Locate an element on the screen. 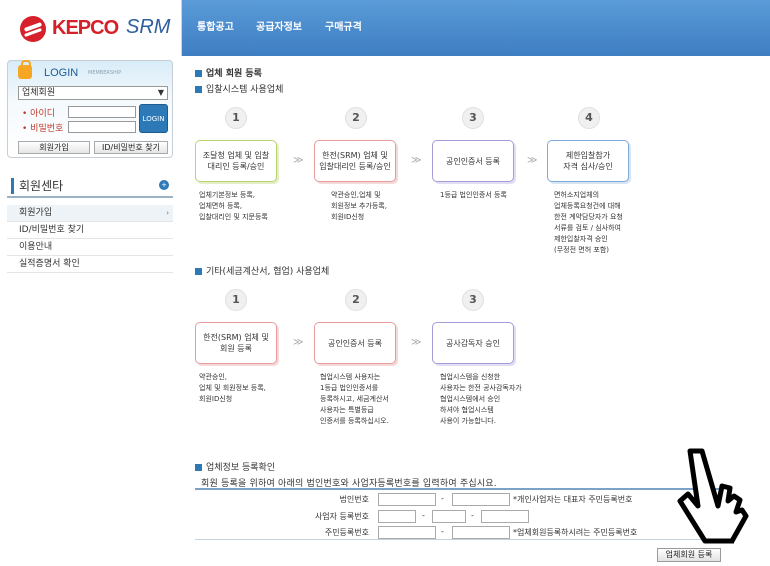  section-other-title: 기타(세금계산서, 협업) 사용업체 is located at coordinates (262, 270).